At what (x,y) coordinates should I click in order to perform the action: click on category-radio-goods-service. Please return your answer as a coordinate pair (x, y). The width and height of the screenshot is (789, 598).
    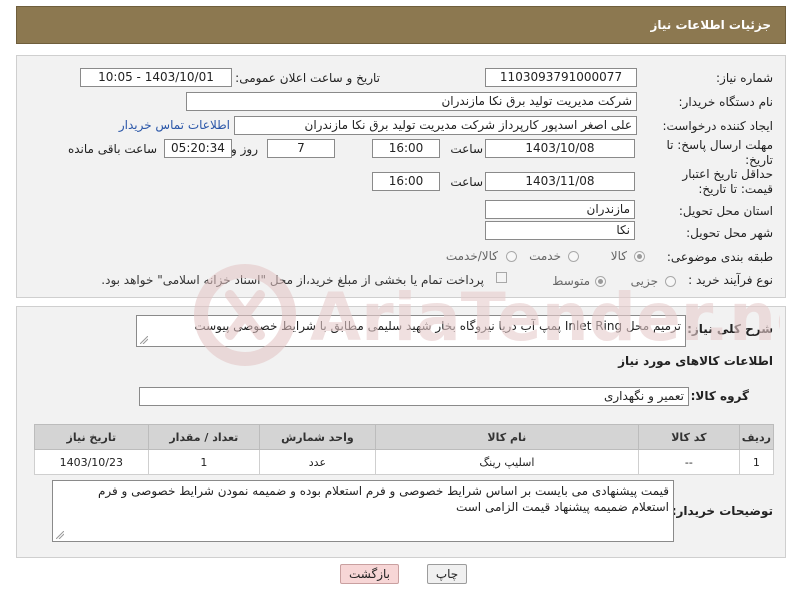
    Looking at the image, I should click on (511, 256).